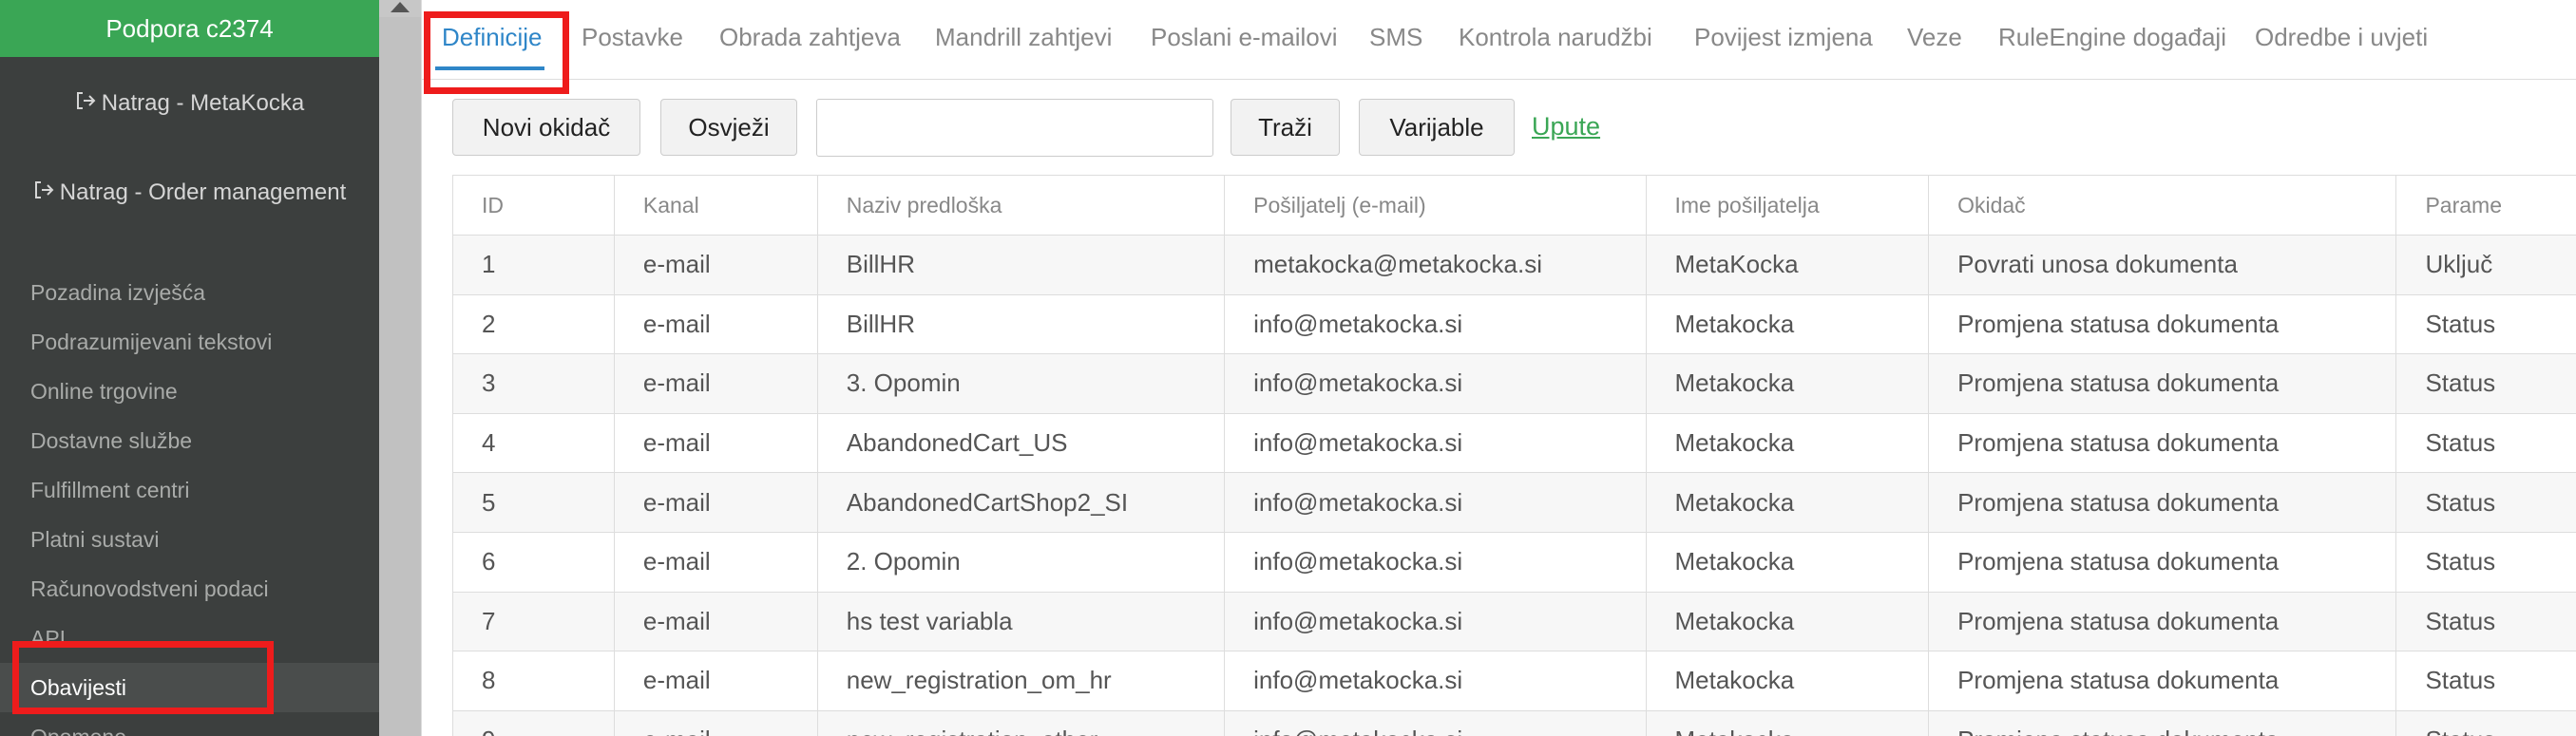 The image size is (2576, 736). What do you see at coordinates (534, 723) in the screenshot?
I see `cell-id: 9` at bounding box center [534, 723].